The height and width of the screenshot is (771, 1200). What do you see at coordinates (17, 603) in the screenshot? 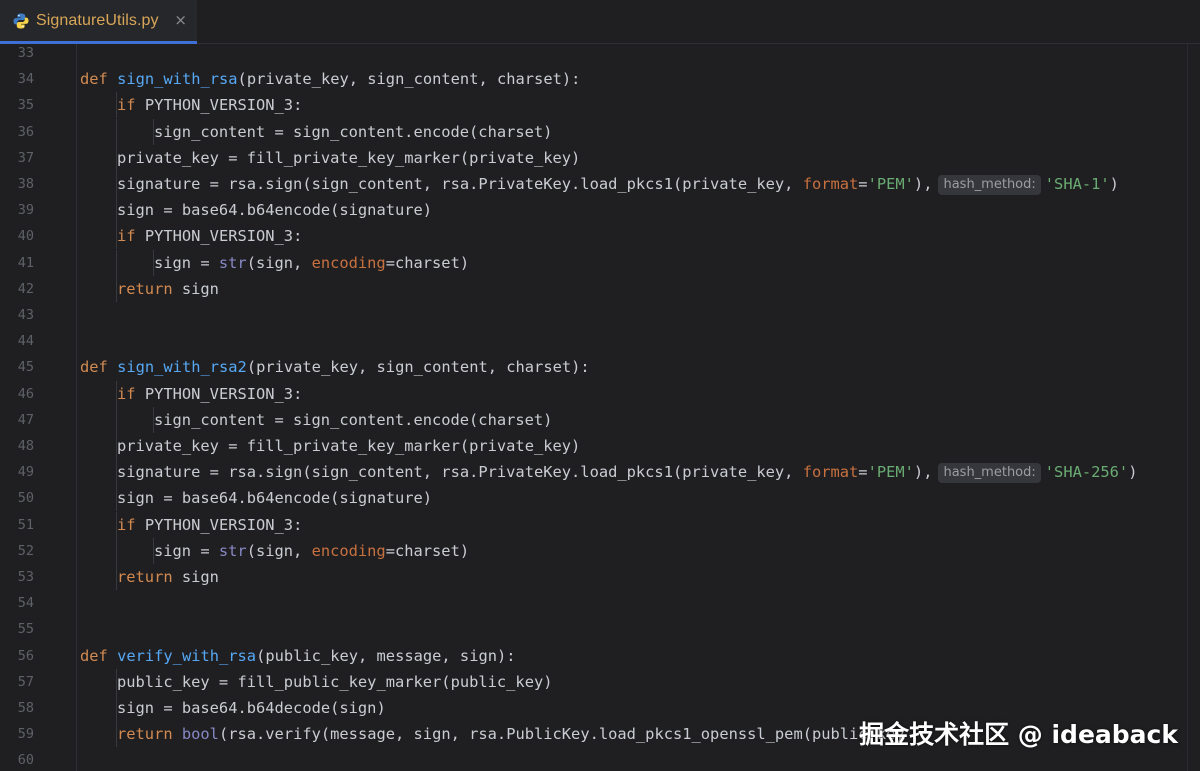
I see `line-number: 54` at bounding box center [17, 603].